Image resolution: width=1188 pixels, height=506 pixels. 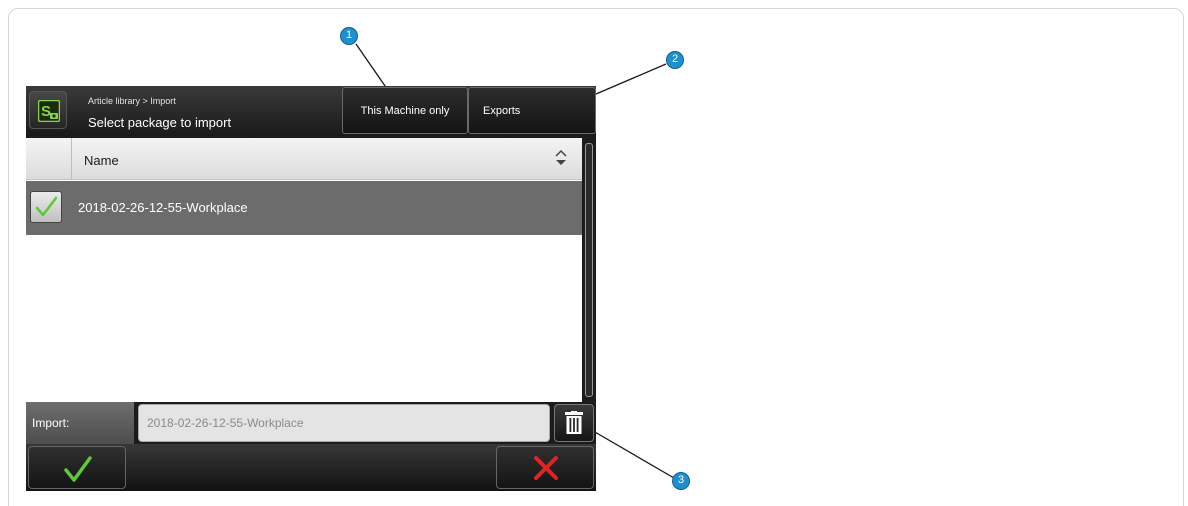 I want to click on import-bar: Import: 2018-02-26-12-55-Workplace, so click(x=311, y=423).